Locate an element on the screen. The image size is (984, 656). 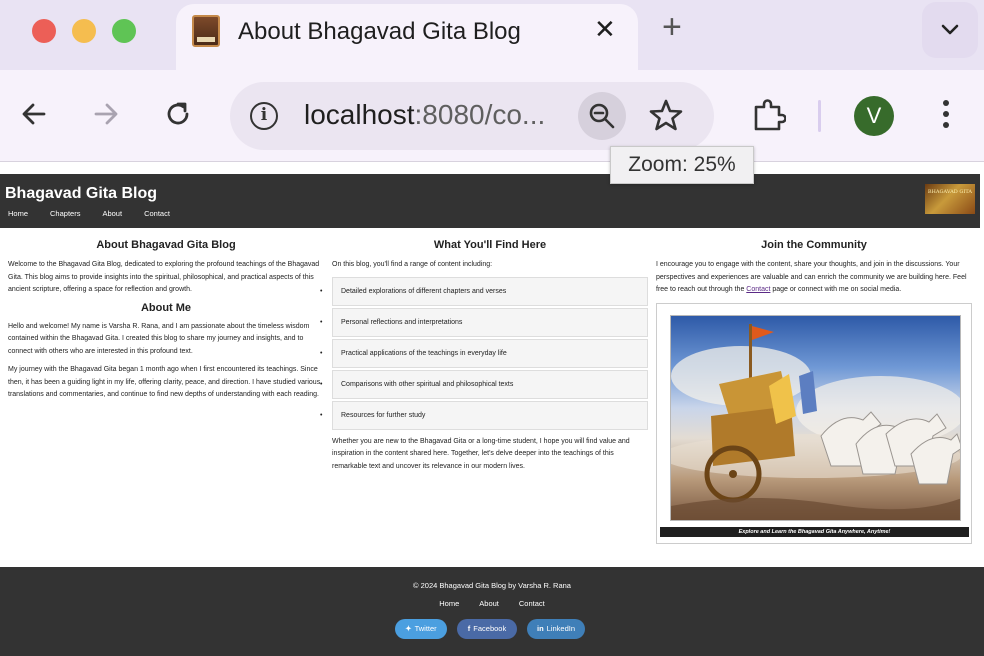
footer-link-contact: Contact is located at coordinates (532, 603).